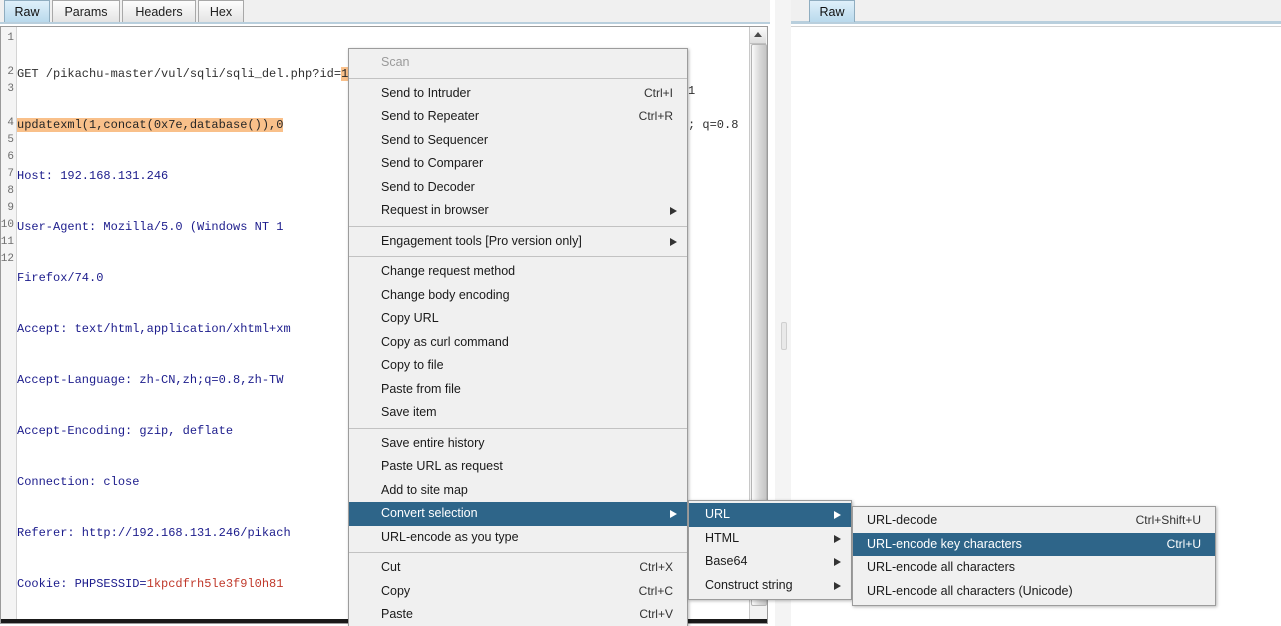 The height and width of the screenshot is (626, 1281). I want to click on convert-selection-submenu: URL HTML Base64 Construct string, so click(770, 550).